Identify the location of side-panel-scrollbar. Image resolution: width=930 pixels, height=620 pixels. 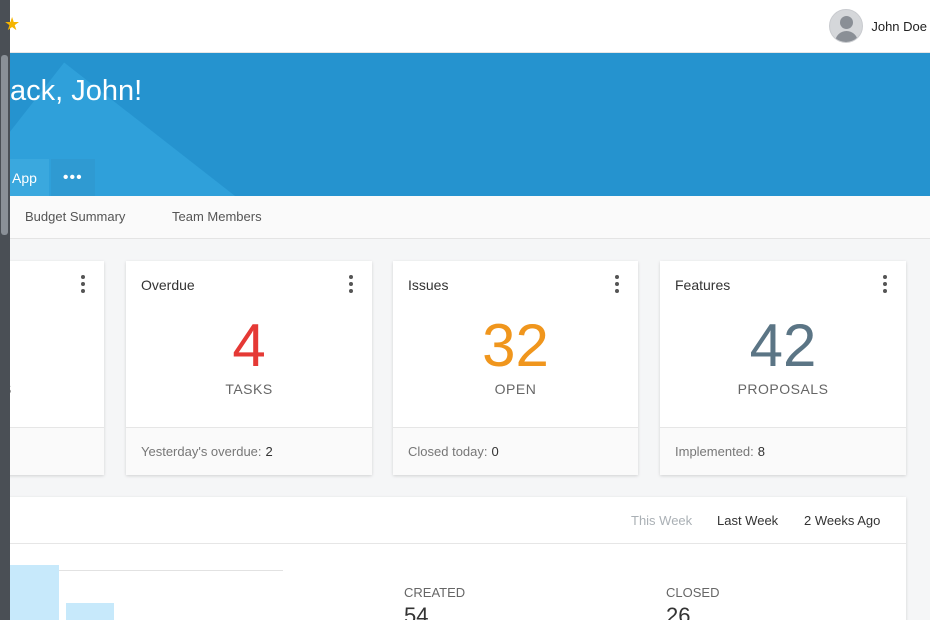
(4, 145).